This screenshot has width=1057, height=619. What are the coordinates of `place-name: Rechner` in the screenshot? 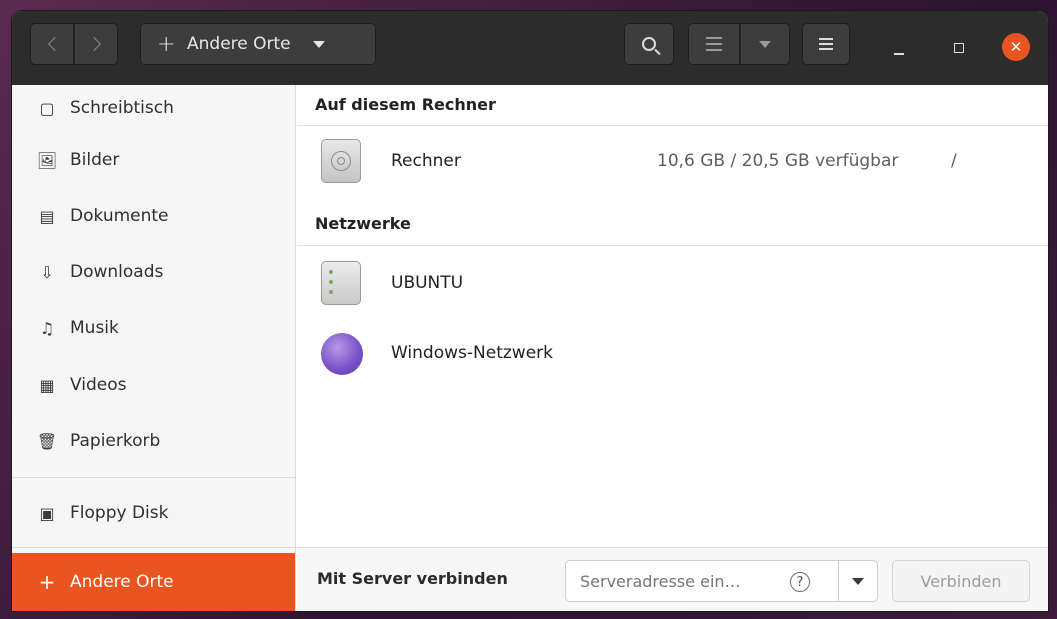 It's located at (426, 161).